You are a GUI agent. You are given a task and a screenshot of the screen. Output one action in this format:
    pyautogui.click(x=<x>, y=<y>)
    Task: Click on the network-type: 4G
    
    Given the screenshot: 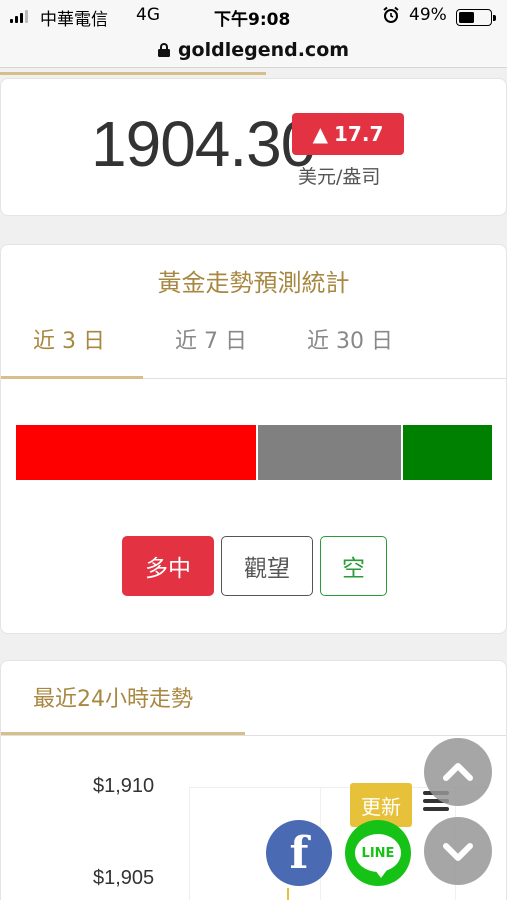 What is the action you would take?
    pyautogui.click(x=148, y=15)
    